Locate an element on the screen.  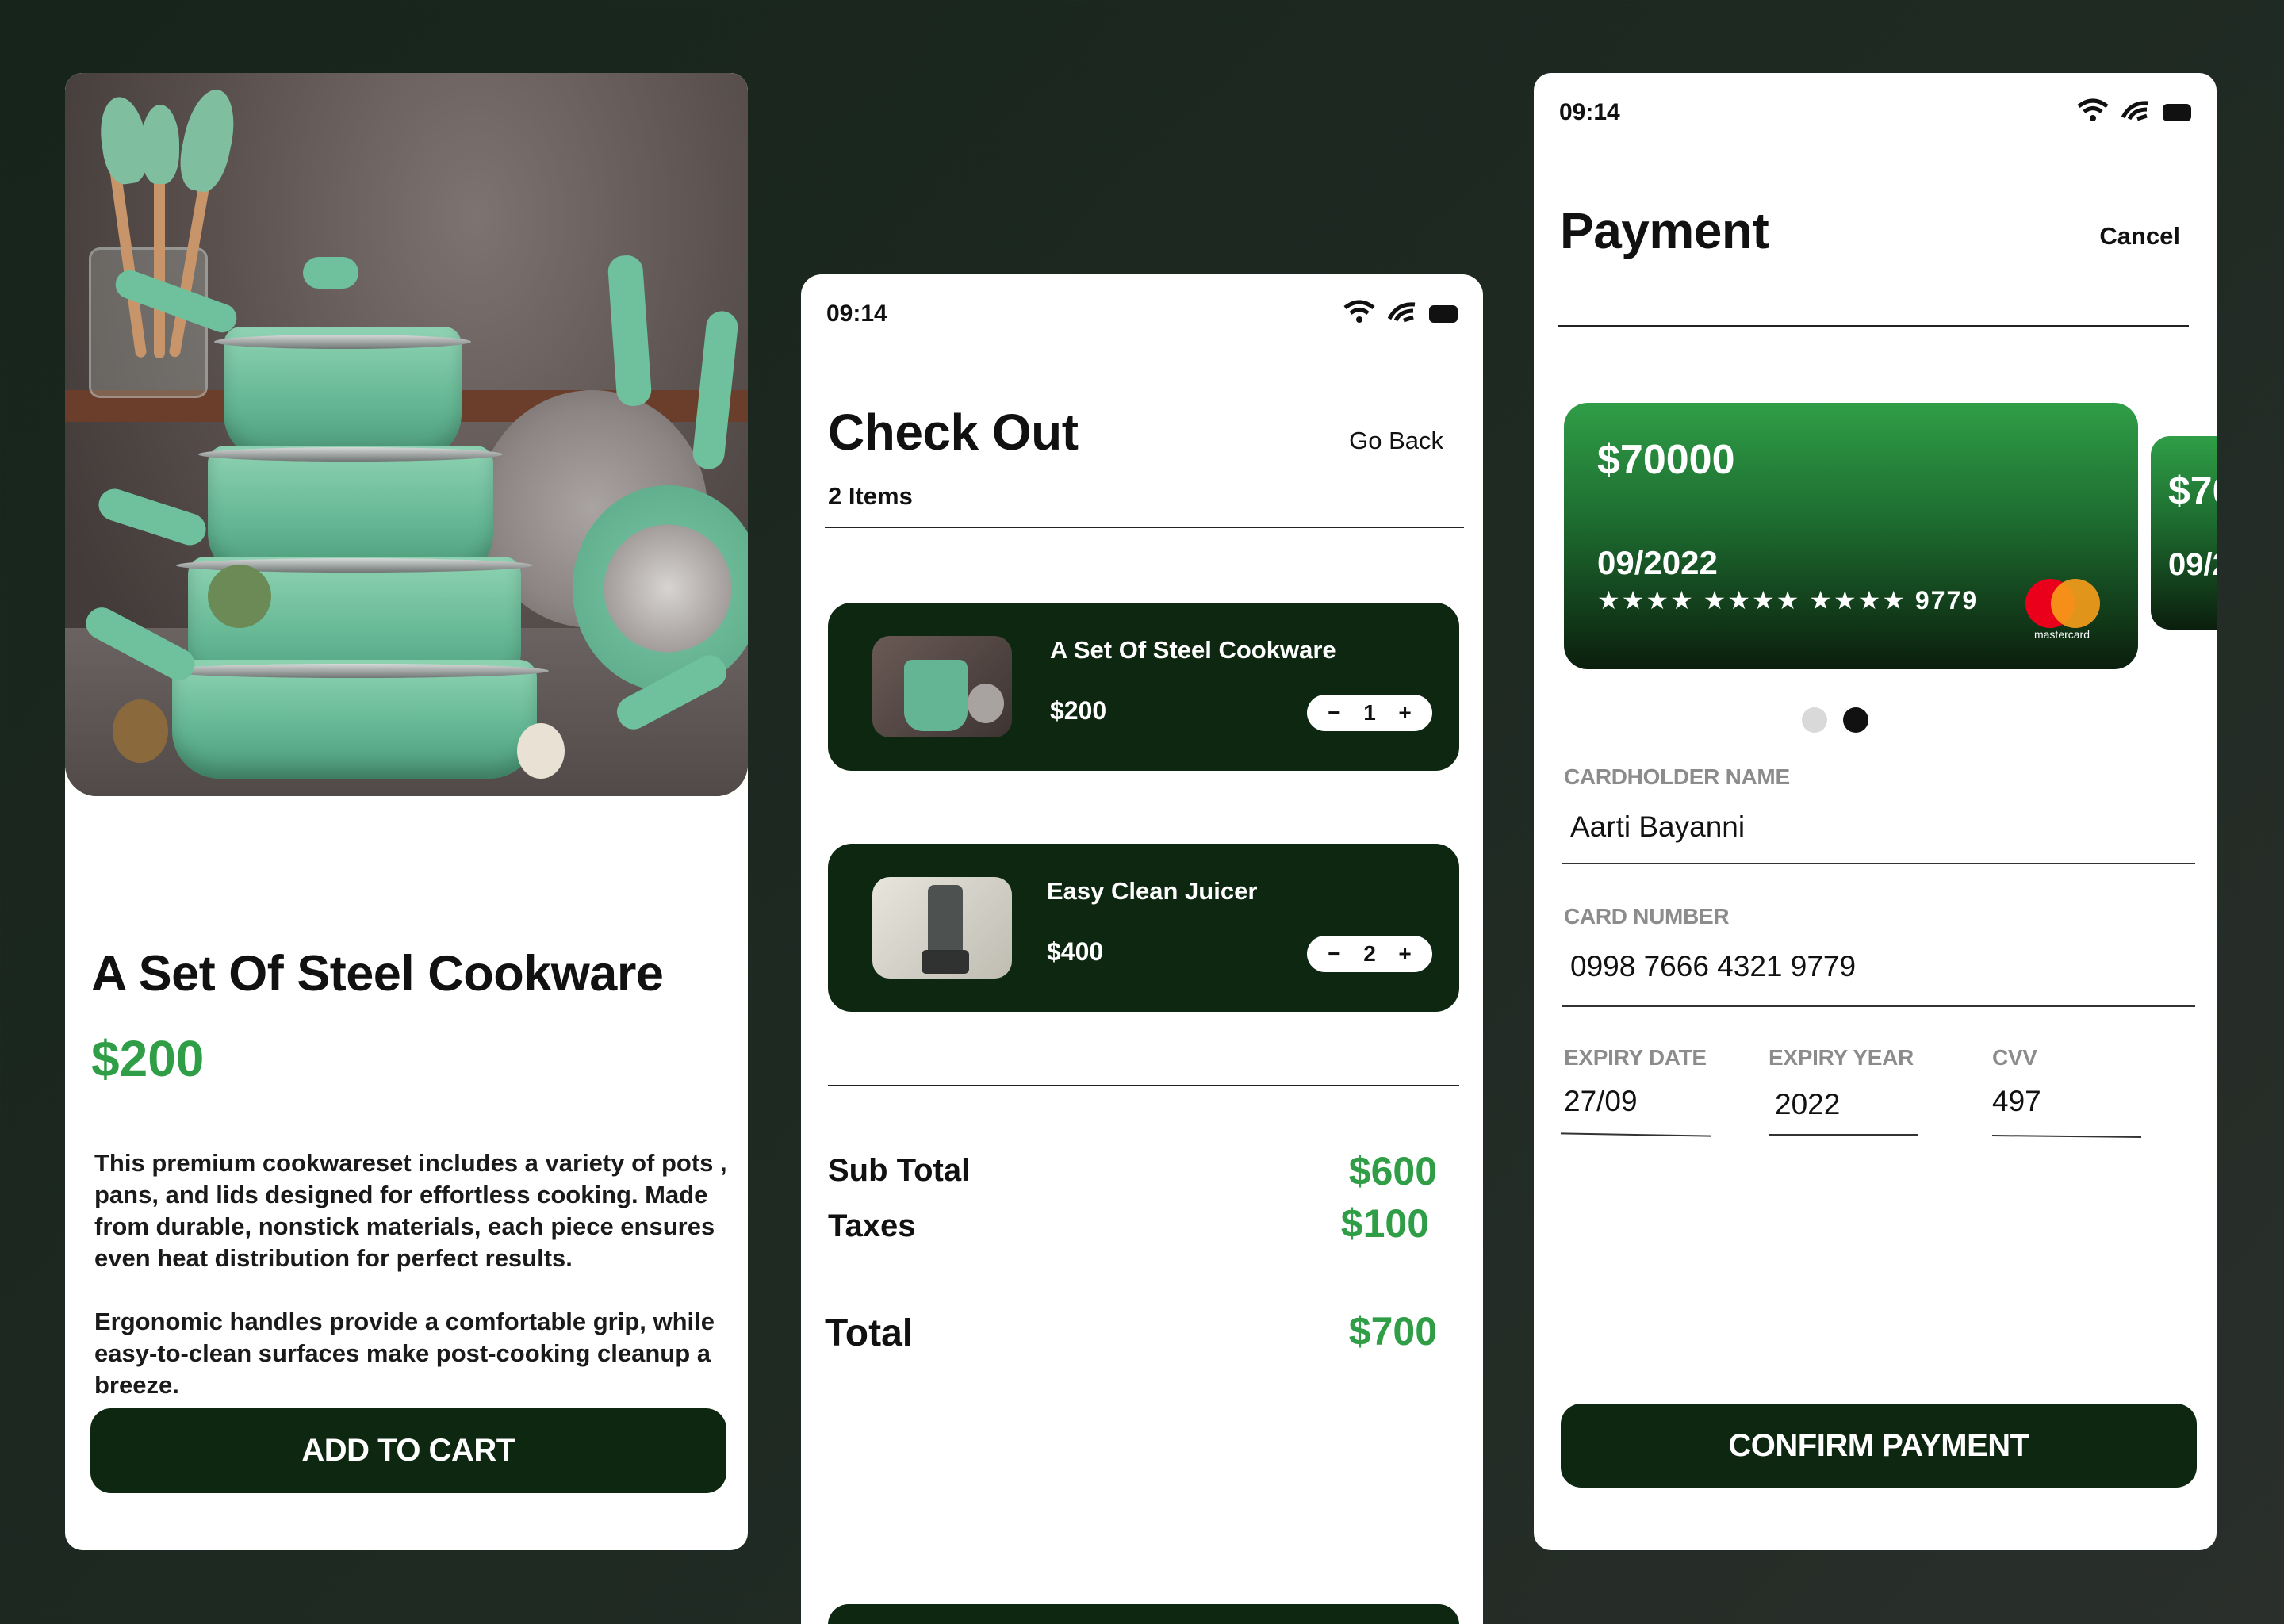
quantity-stepper: − 2 + is located at coordinates (1369, 954).